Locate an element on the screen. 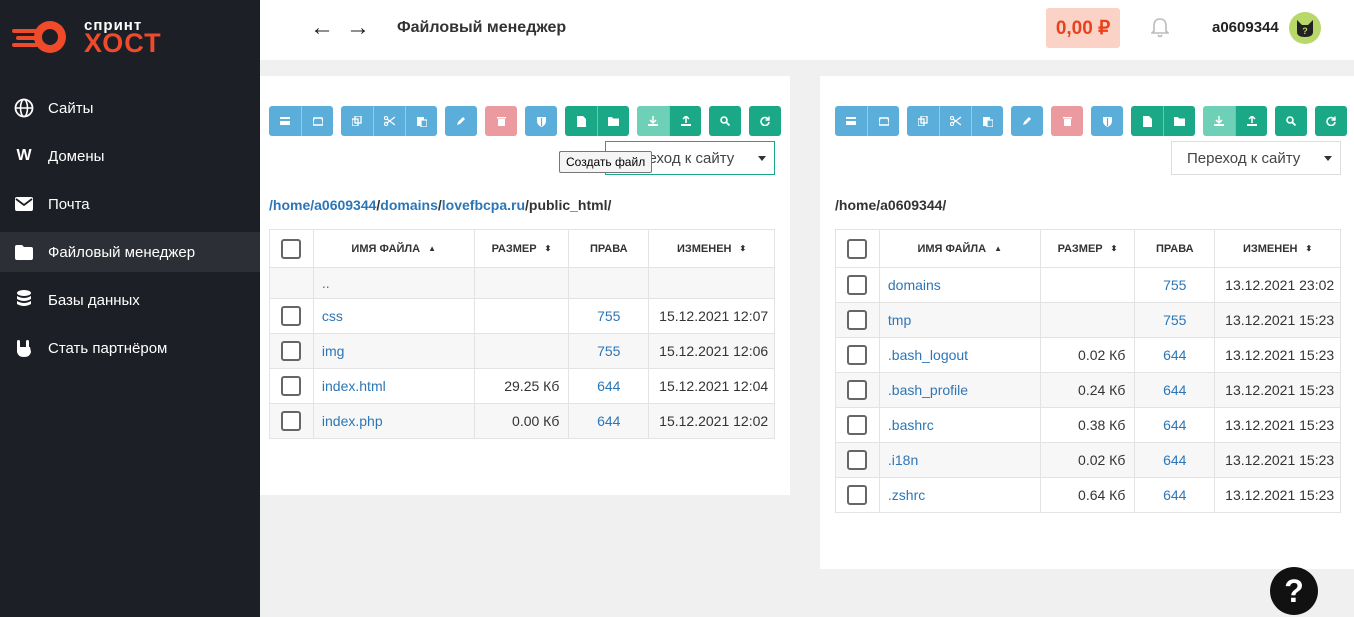 This screenshot has height=617, width=1354. table-row: index.php 0.00 Кб 644 15.12.2021 12:02 is located at coordinates (522, 421).